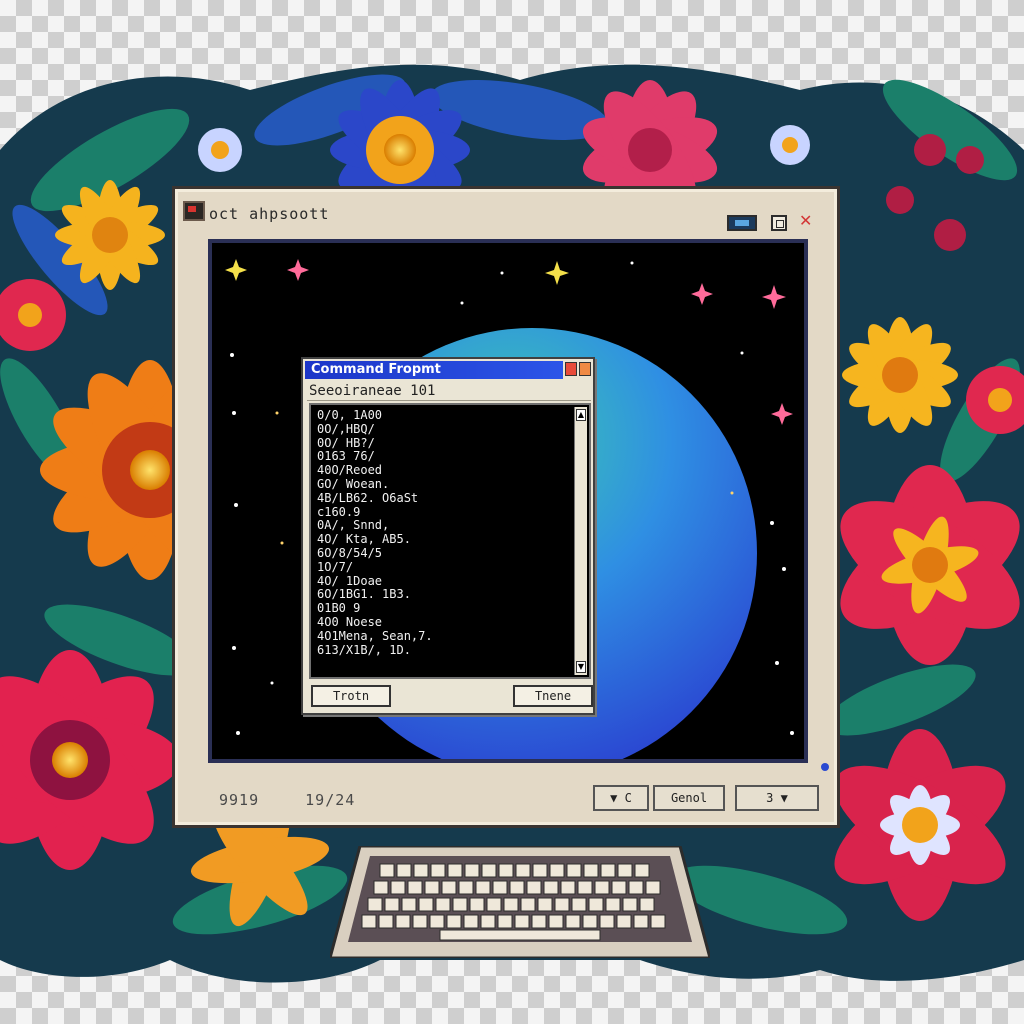  I want to click on minimize-button, so click(742, 223).